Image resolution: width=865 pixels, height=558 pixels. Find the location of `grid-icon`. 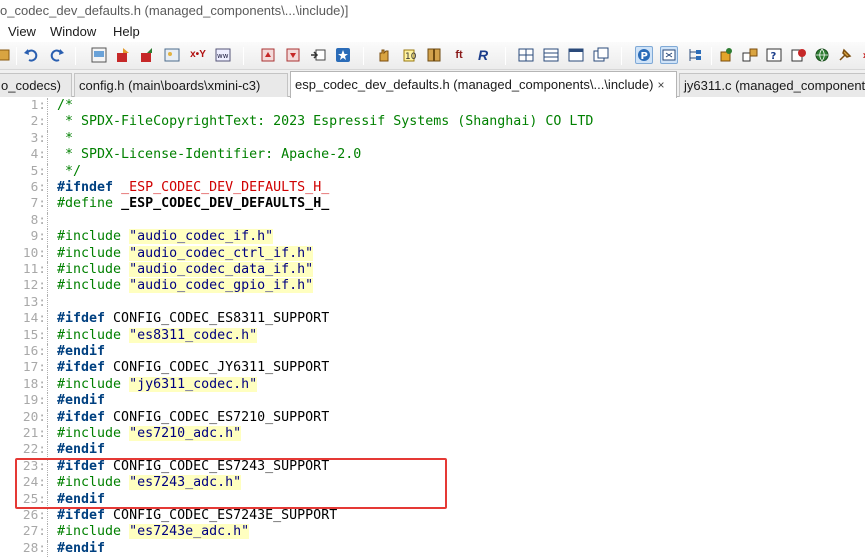

grid-icon is located at coordinates (526, 55).